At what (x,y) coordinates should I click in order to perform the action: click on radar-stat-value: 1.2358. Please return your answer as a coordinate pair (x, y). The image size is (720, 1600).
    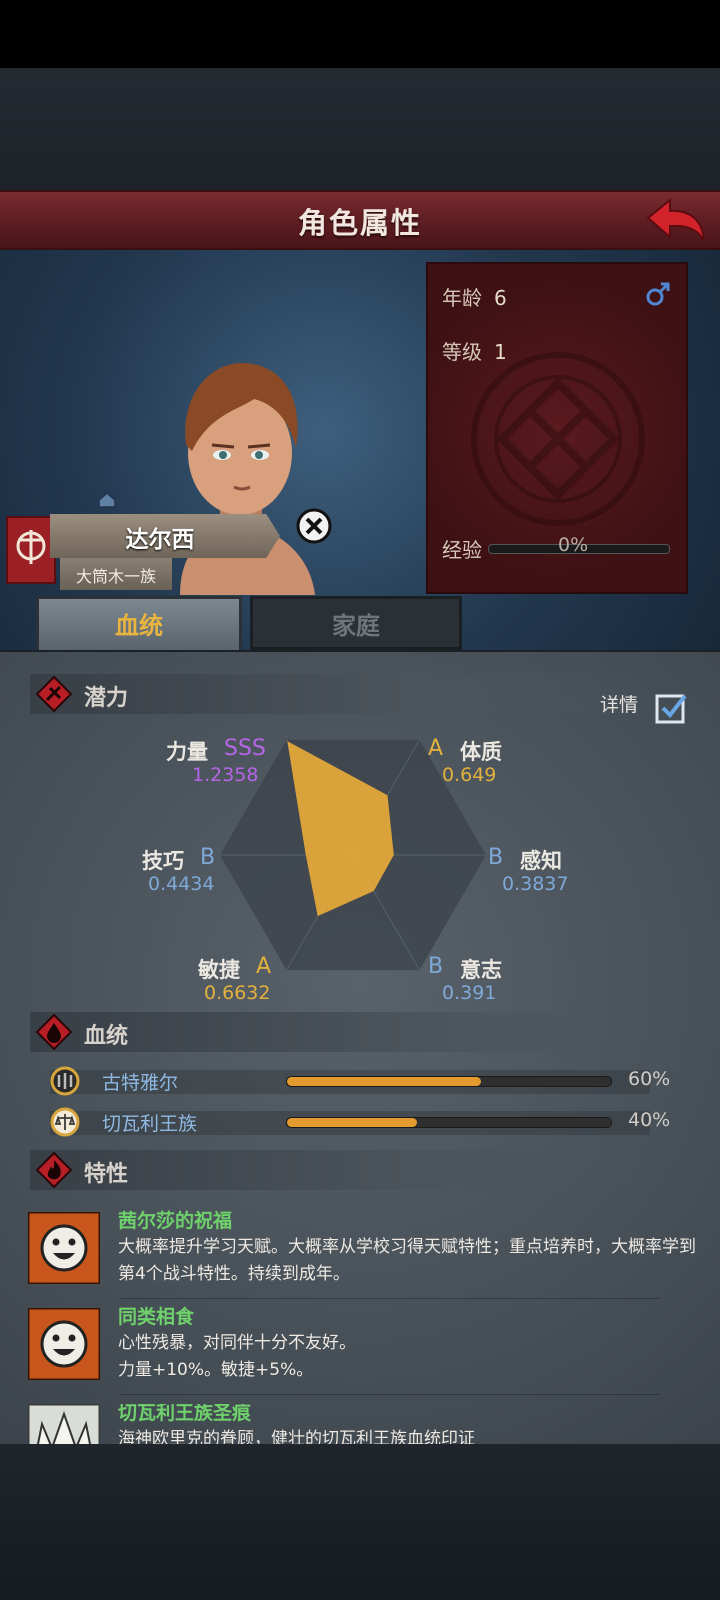
    Looking at the image, I should click on (225, 775).